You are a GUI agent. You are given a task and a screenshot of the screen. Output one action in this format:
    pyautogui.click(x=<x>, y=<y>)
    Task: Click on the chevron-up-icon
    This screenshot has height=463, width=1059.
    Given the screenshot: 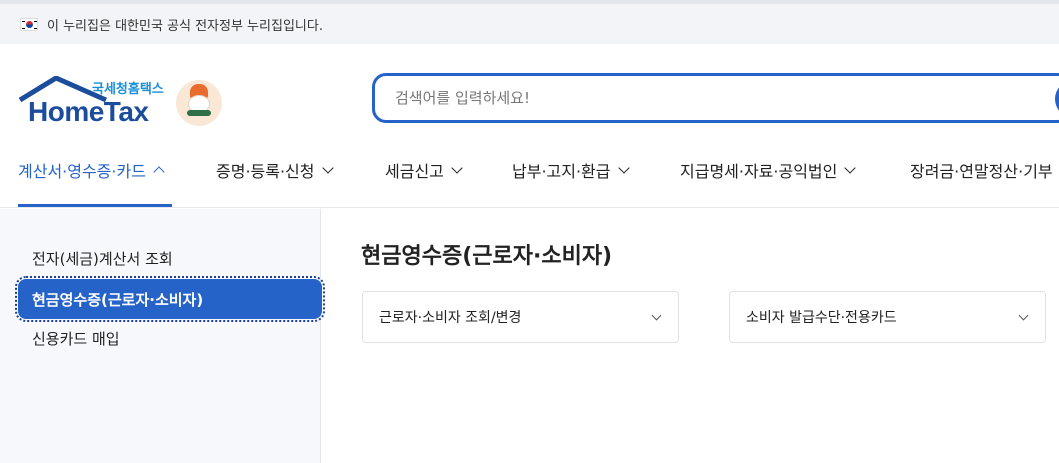 What is the action you would take?
    pyautogui.click(x=159, y=172)
    